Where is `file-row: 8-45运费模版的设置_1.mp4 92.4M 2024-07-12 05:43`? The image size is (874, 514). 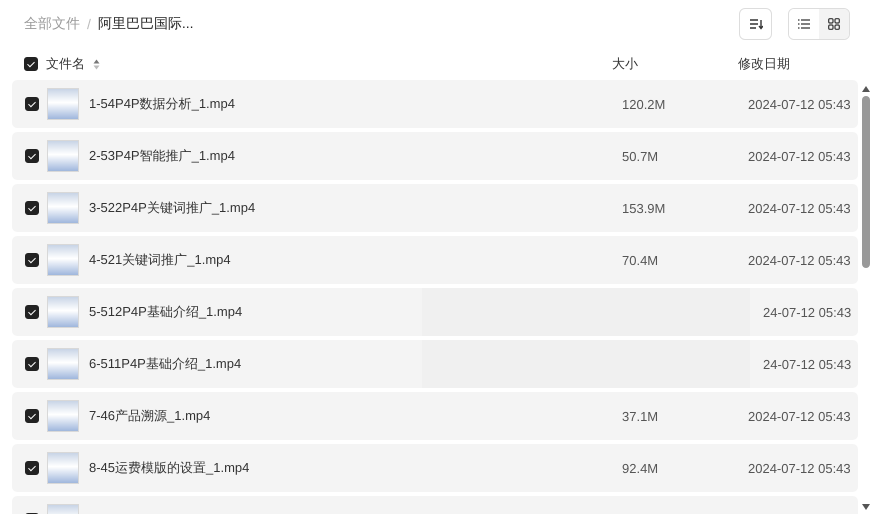 file-row: 8-45运费模版的设置_1.mp4 92.4M 2024-07-12 05:43 is located at coordinates (435, 468).